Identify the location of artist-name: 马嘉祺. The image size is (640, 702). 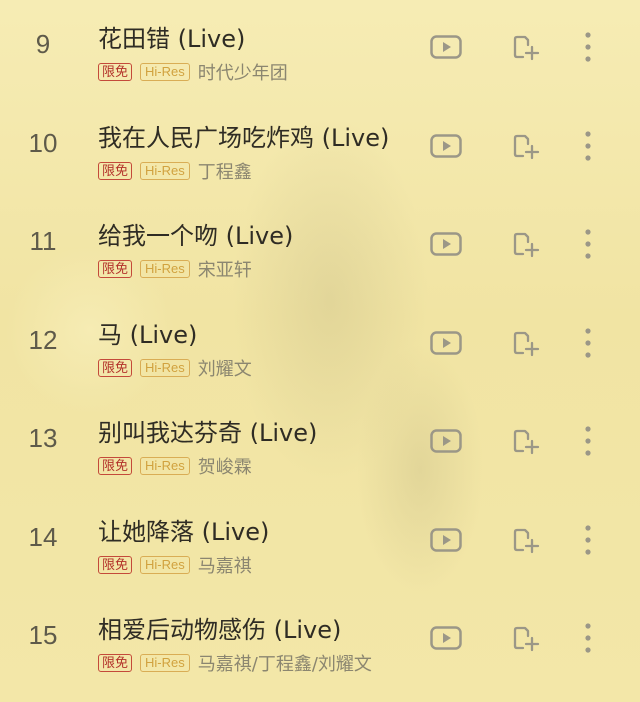
(225, 565).